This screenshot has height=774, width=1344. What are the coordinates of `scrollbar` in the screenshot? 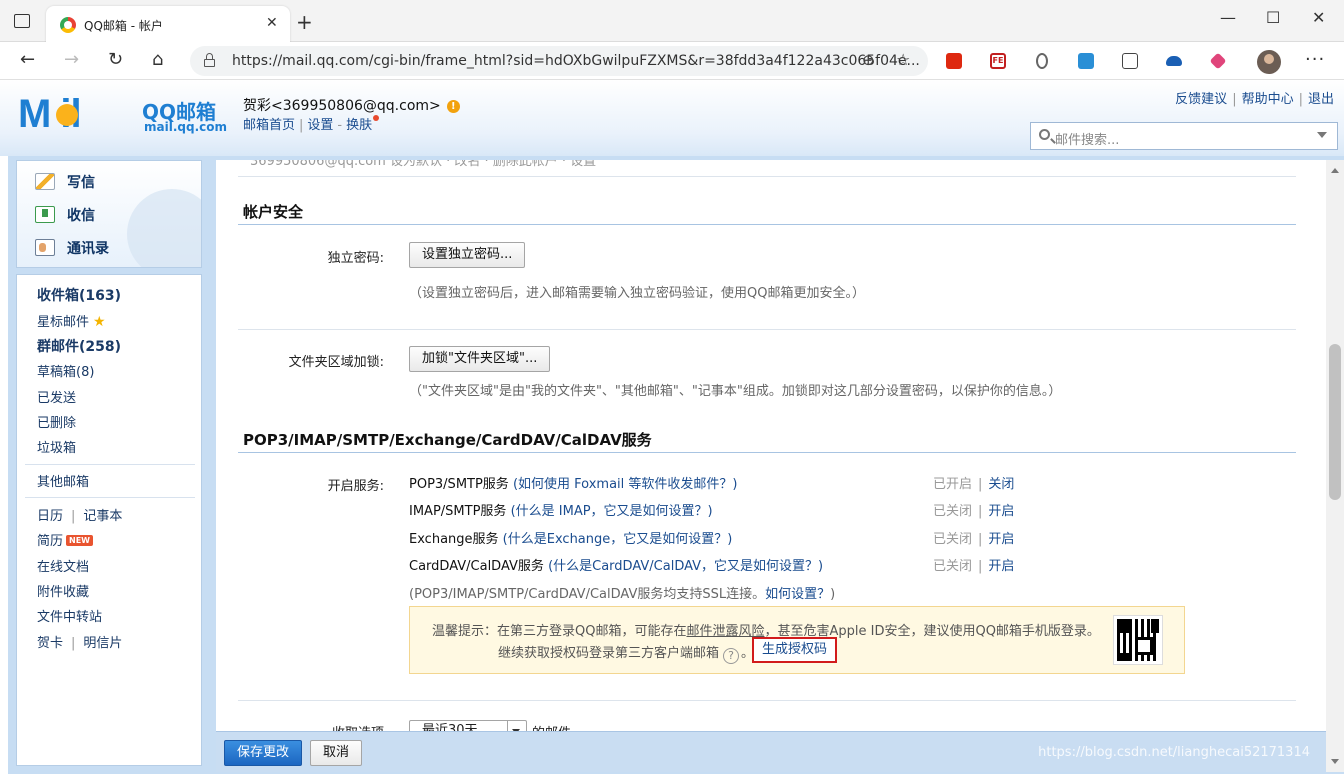 It's located at (1335, 466).